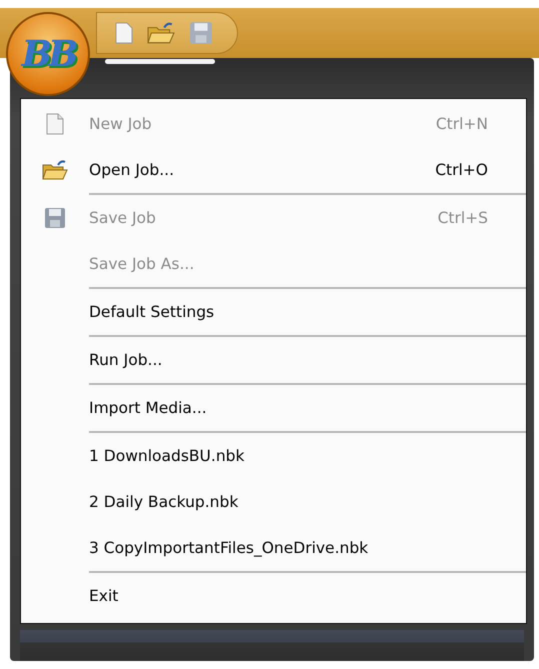  Describe the element at coordinates (152, 312) in the screenshot. I see `menu-item-label: Default Settings` at that location.